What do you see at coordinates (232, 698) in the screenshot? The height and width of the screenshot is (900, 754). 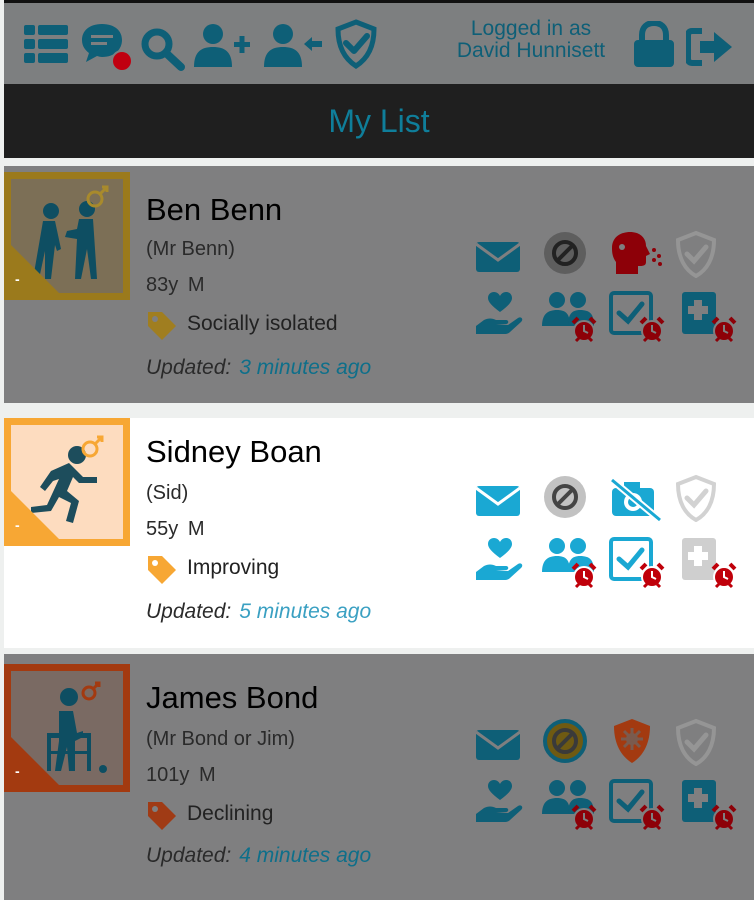 I see `patient-name: James Bond` at bounding box center [232, 698].